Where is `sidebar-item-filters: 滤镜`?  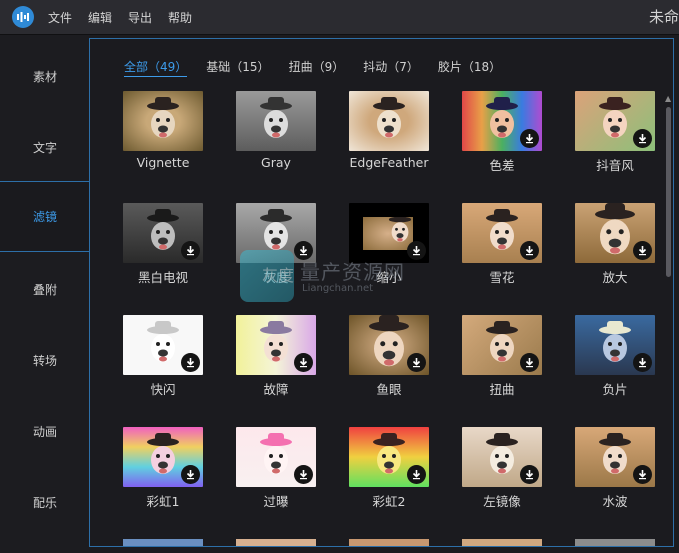
sidebar-item-filters: 滤镜 is located at coordinates (45, 216).